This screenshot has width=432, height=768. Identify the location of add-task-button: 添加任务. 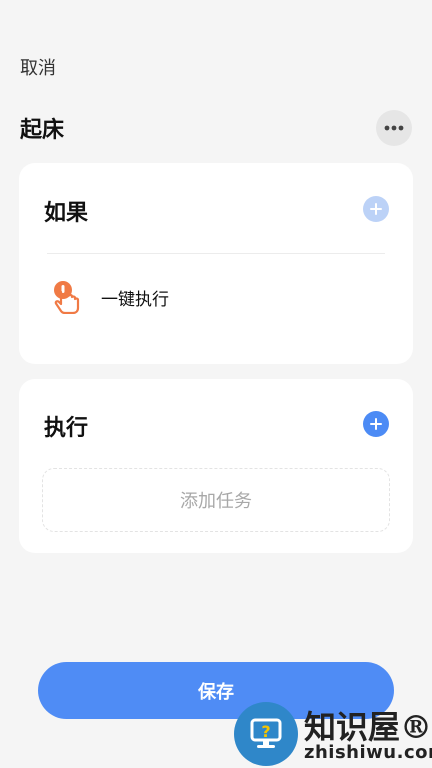
(216, 500).